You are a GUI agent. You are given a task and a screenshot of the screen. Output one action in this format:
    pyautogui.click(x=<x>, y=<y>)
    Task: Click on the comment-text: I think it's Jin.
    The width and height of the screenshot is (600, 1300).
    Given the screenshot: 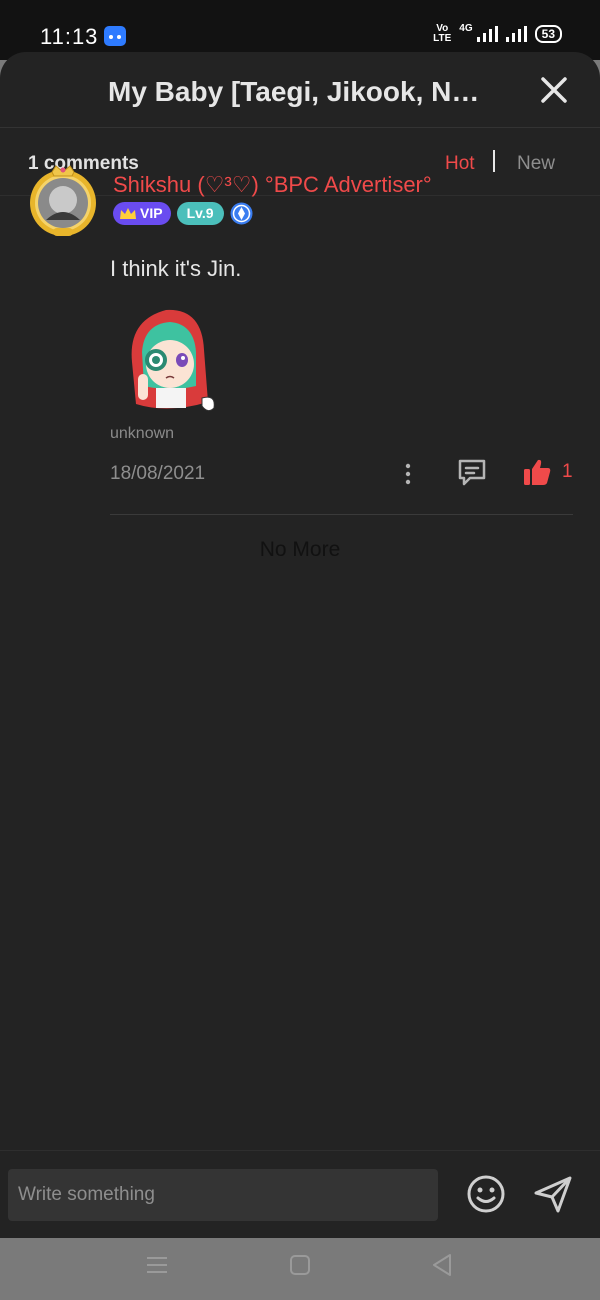 What is the action you would take?
    pyautogui.click(x=176, y=268)
    